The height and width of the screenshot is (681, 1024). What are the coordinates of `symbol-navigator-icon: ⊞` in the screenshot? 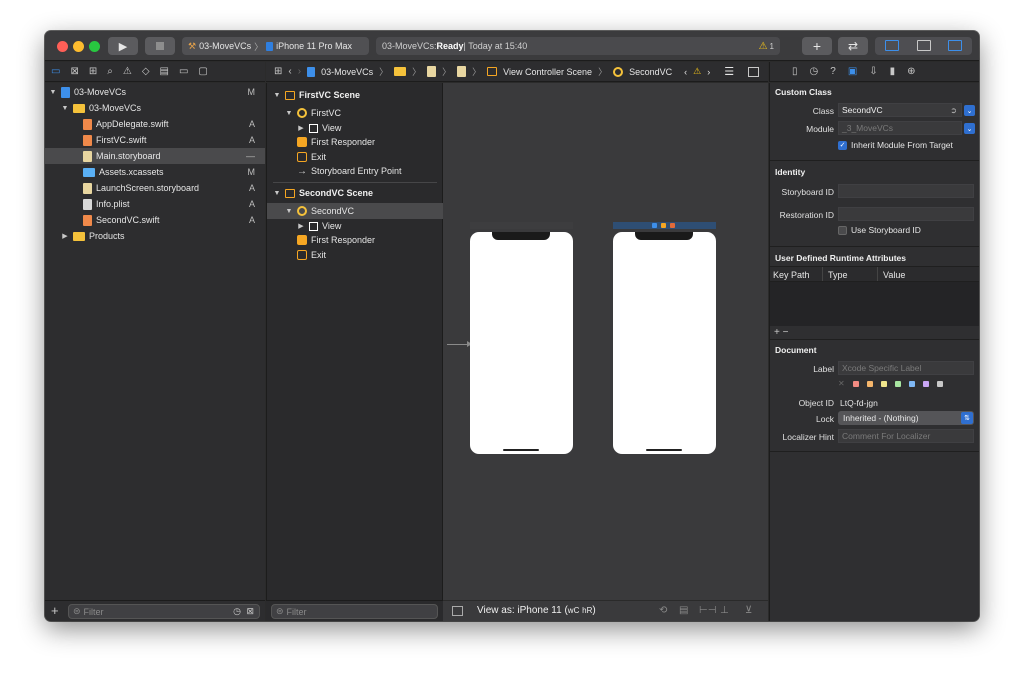 It's located at (93, 71).